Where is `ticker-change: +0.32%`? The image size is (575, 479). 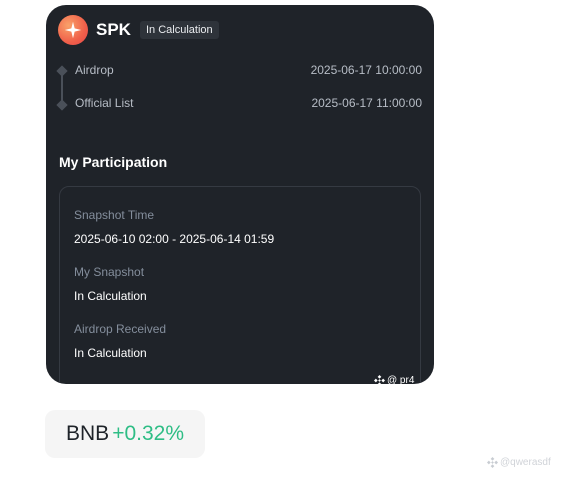
ticker-change: +0.32% is located at coordinates (148, 433).